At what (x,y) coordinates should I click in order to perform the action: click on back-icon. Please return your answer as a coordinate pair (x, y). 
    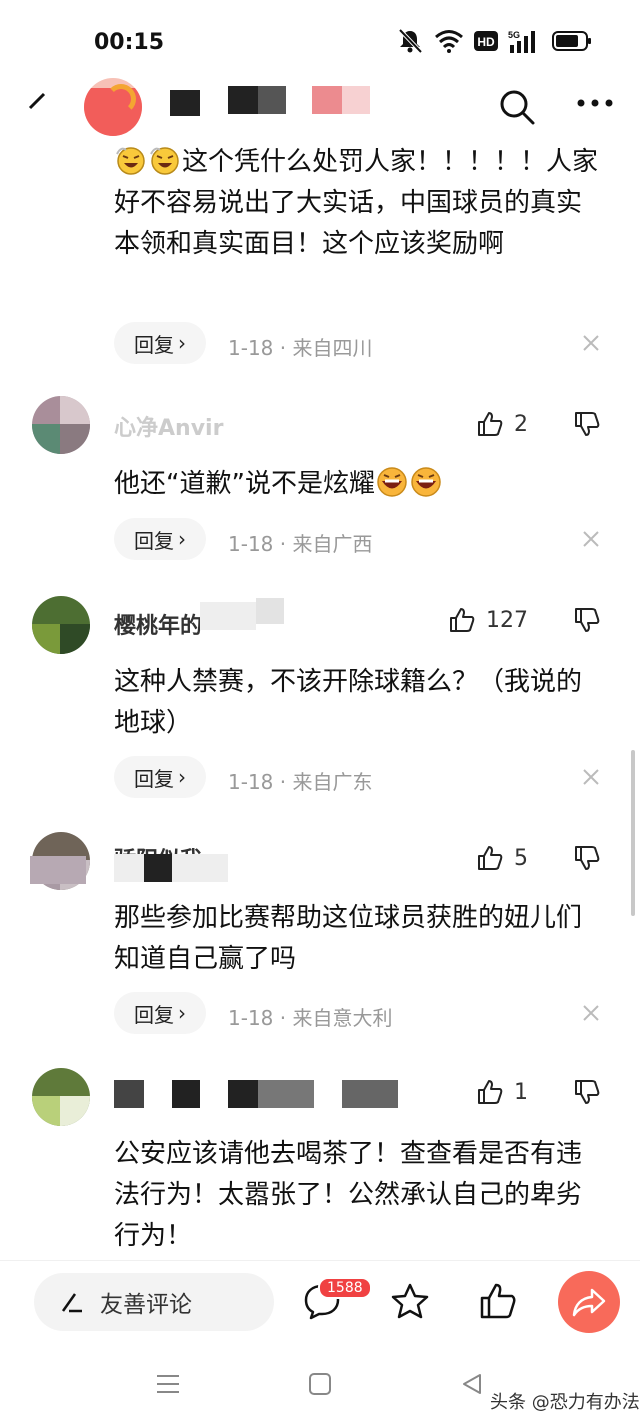
    Looking at the image, I should click on (472, 1384).